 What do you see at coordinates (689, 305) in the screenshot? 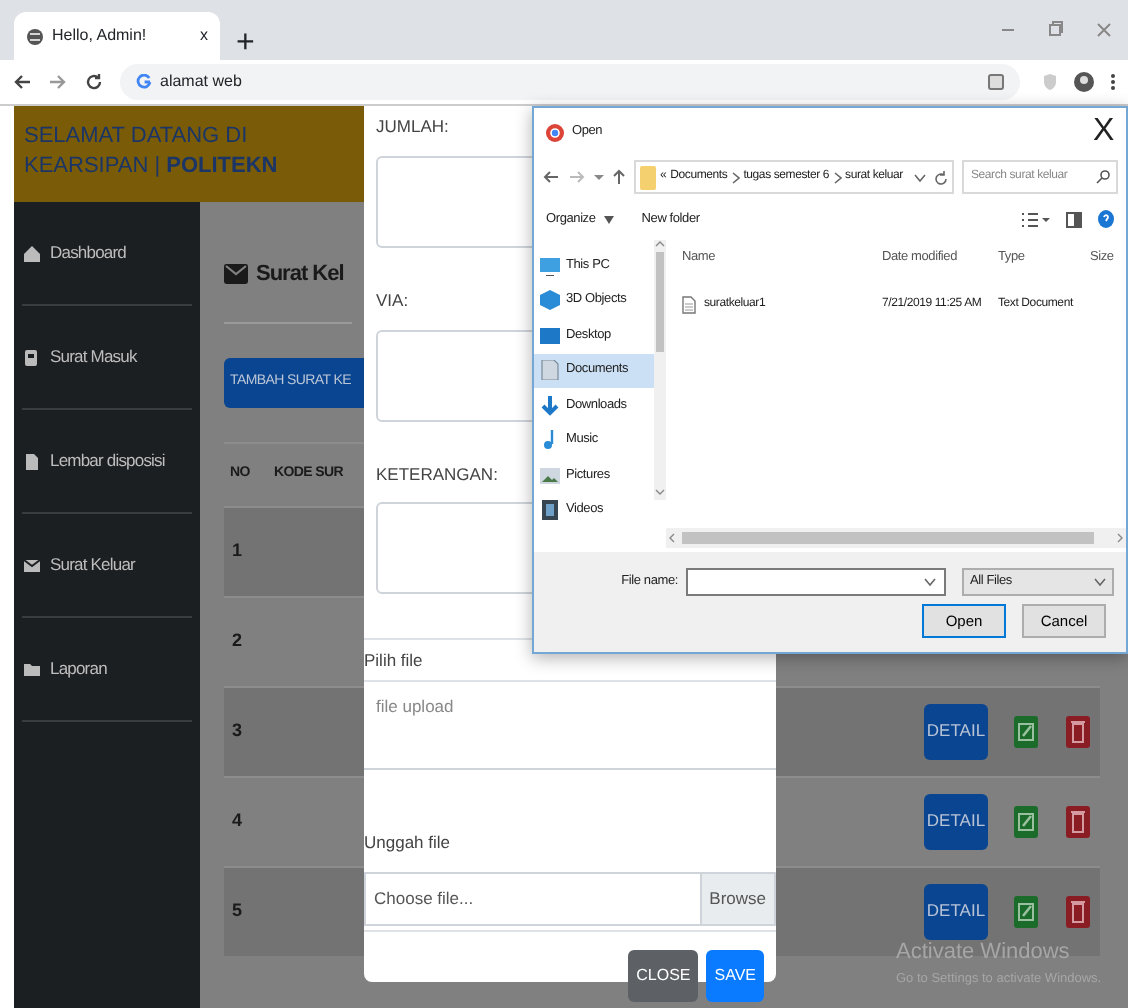
I see `text-file-icon` at bounding box center [689, 305].